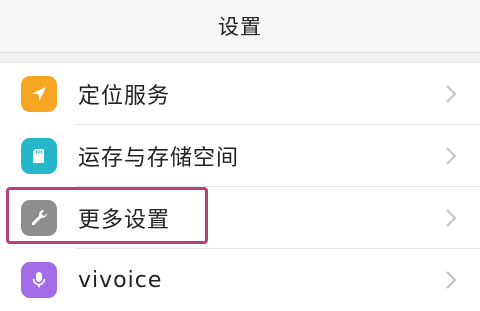  Describe the element at coordinates (39, 218) in the screenshot. I see `wrench-icon` at that location.